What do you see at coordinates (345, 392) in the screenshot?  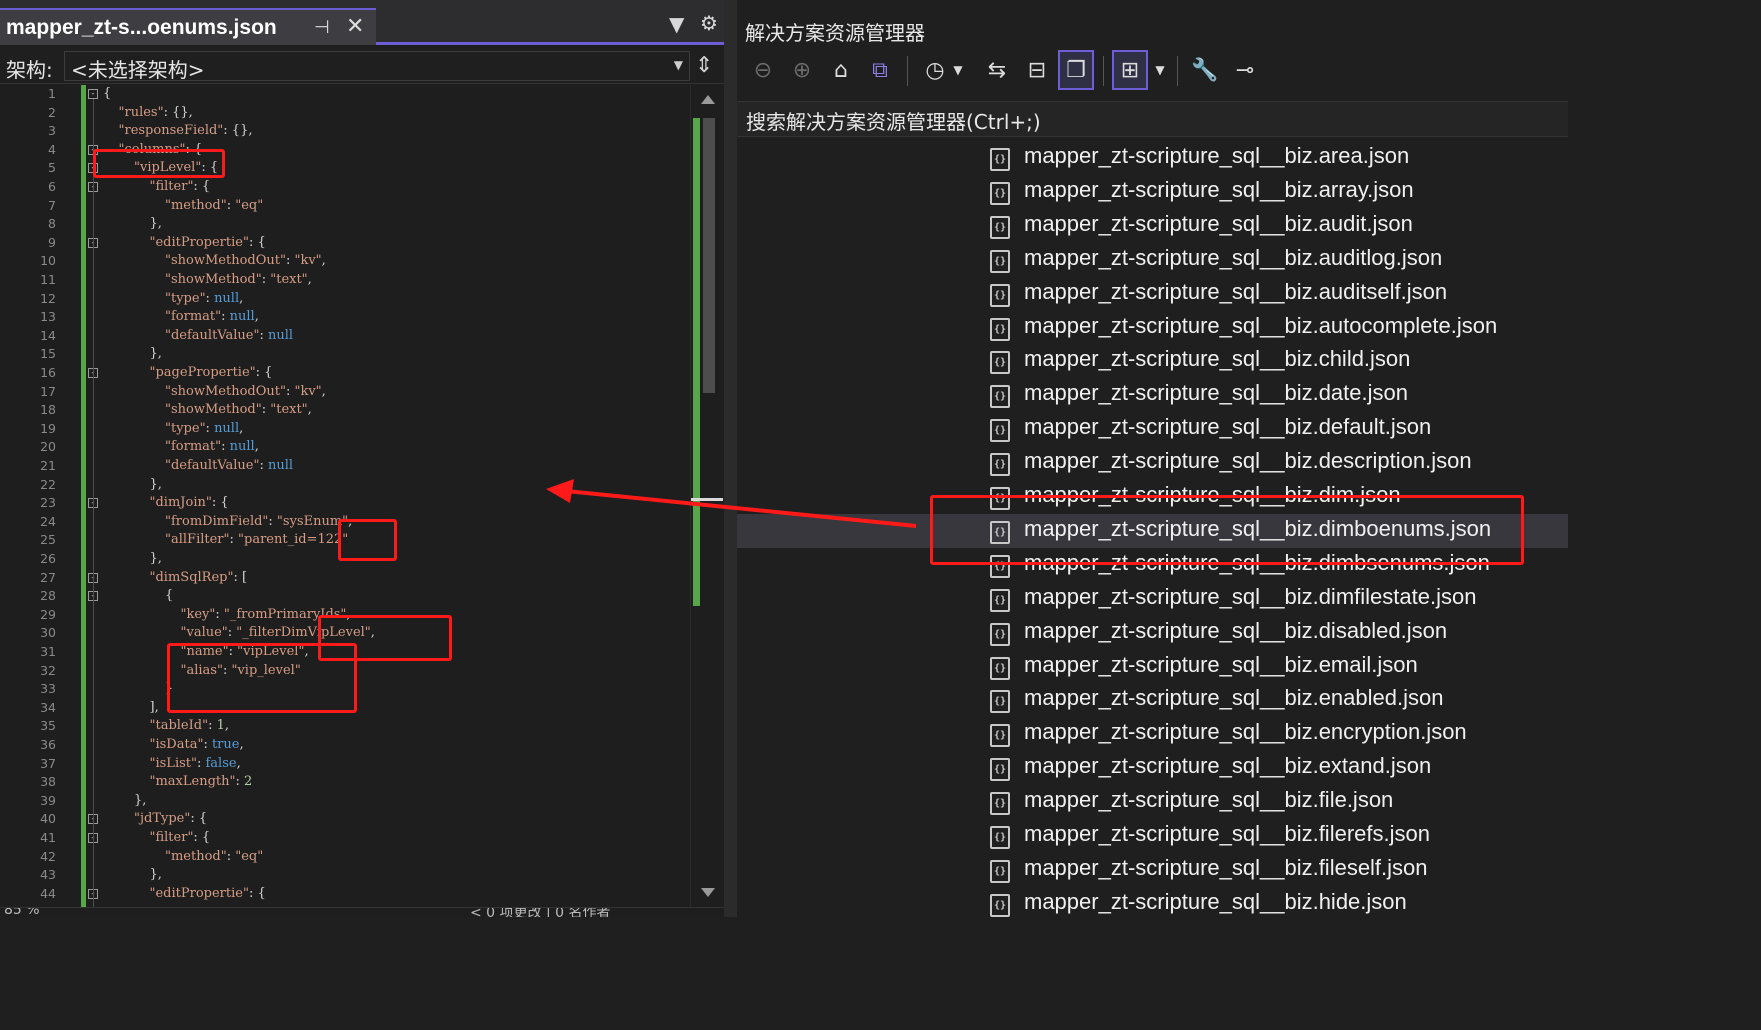 I see `code-line: 17 "showMethodOut": "kv",` at bounding box center [345, 392].